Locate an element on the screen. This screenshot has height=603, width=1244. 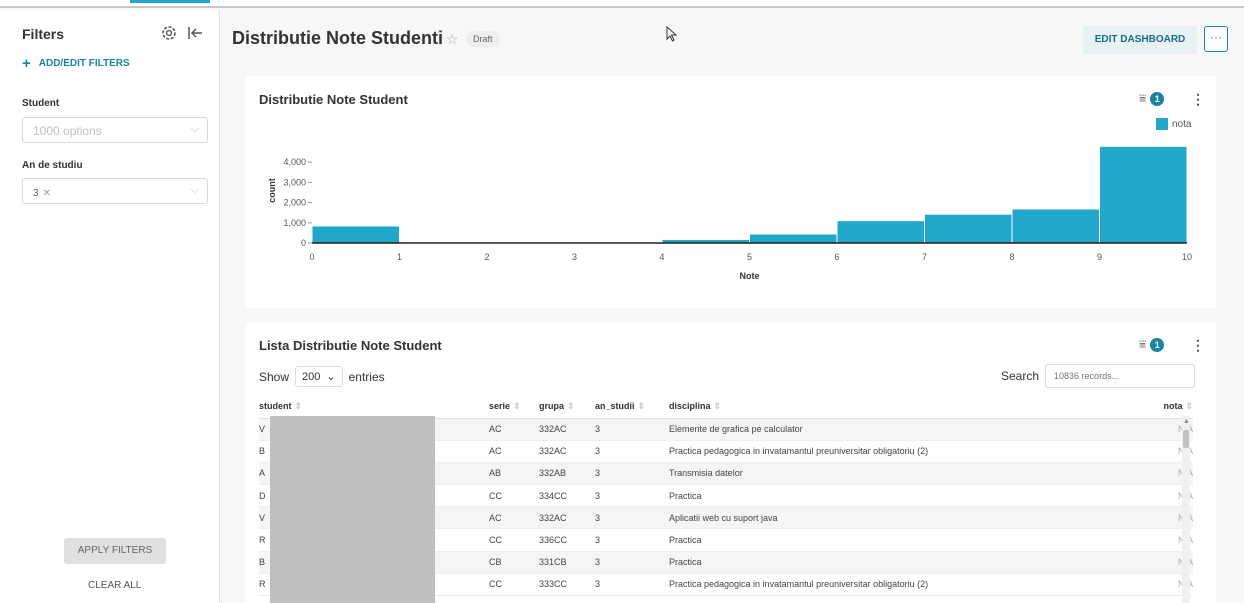
x-tick-label: 6 is located at coordinates (836, 257).